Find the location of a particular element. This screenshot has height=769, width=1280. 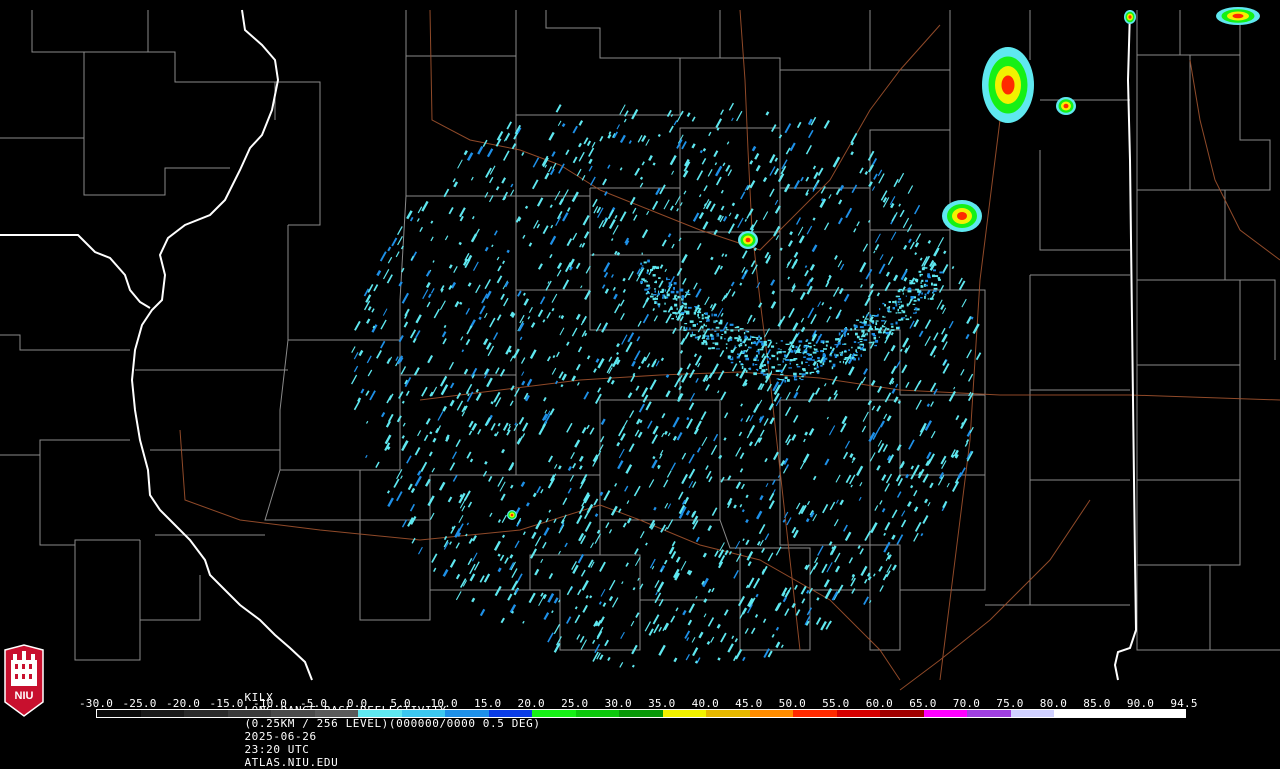

scan-time: 23:20 UTC is located at coordinates (277, 749).